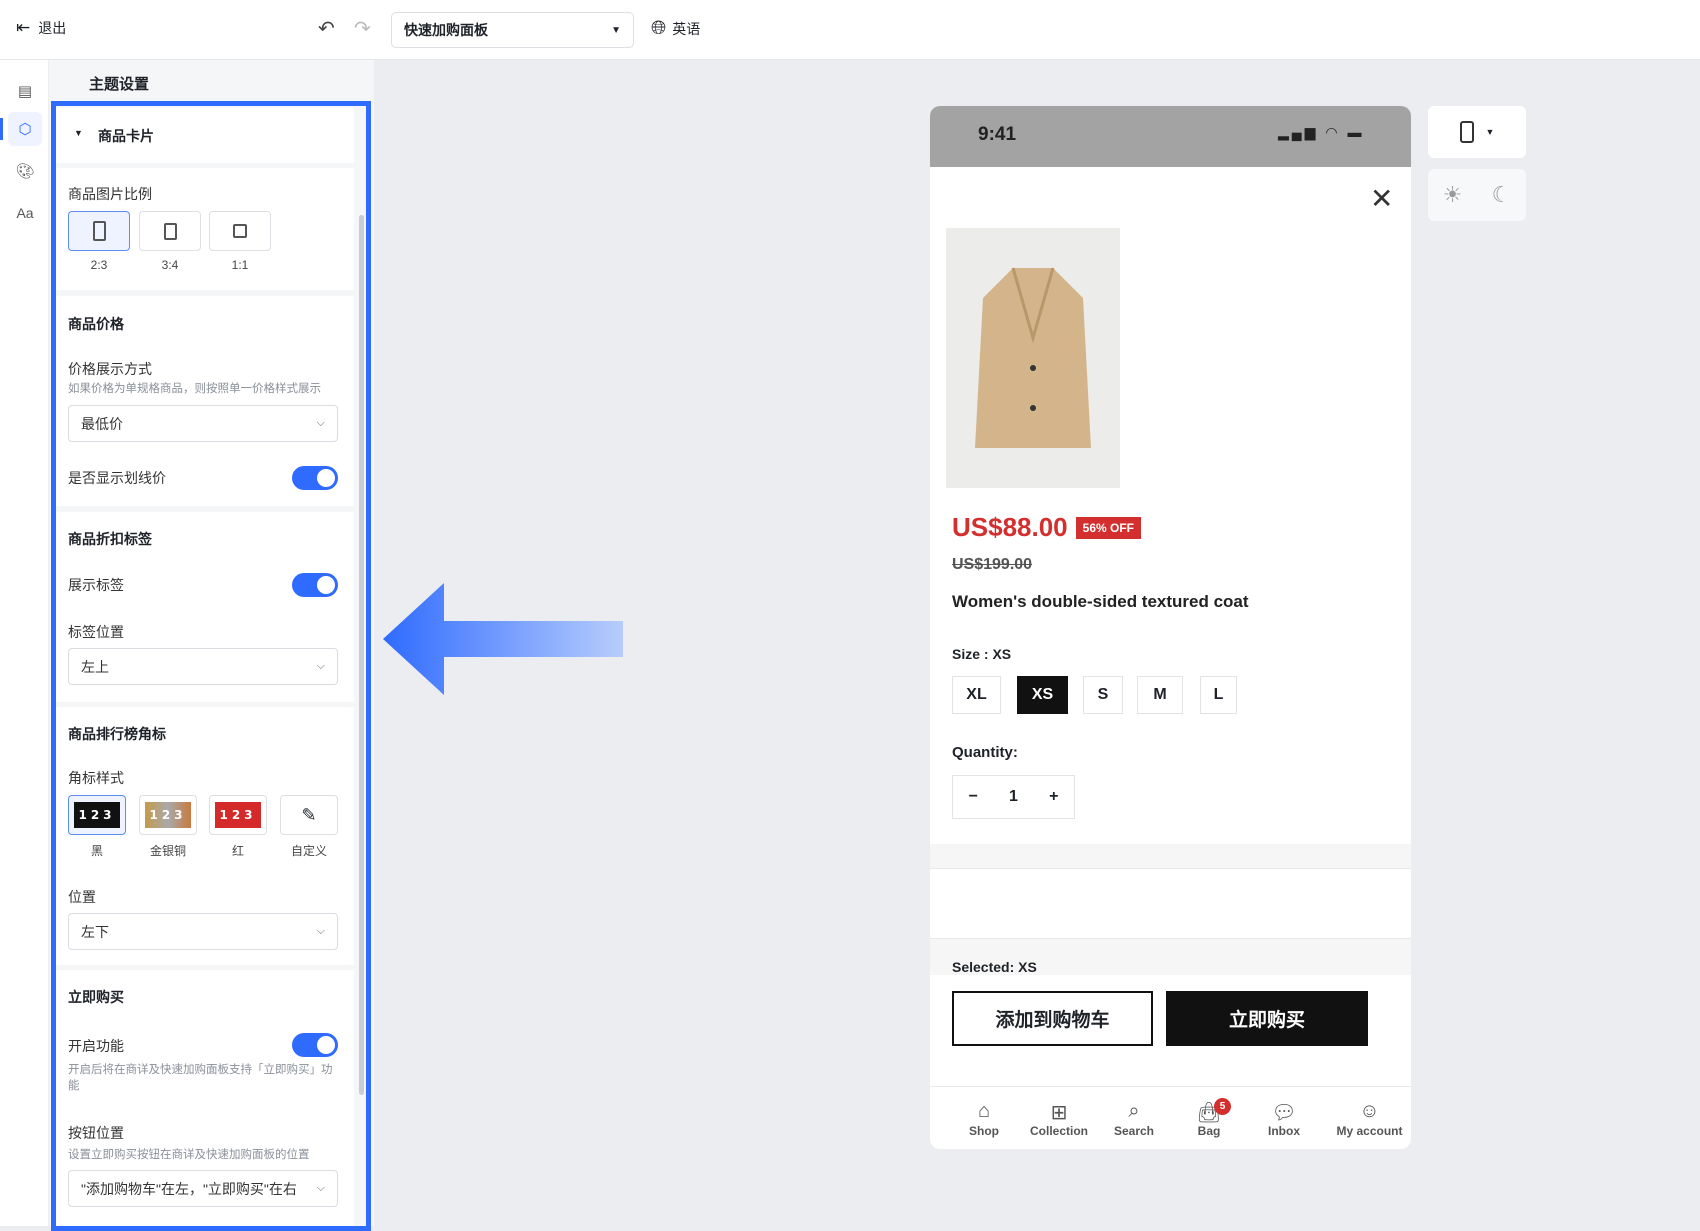 The image size is (1700, 1231). What do you see at coordinates (659, 28) in the screenshot?
I see `globe-icon: 🌐︎` at bounding box center [659, 28].